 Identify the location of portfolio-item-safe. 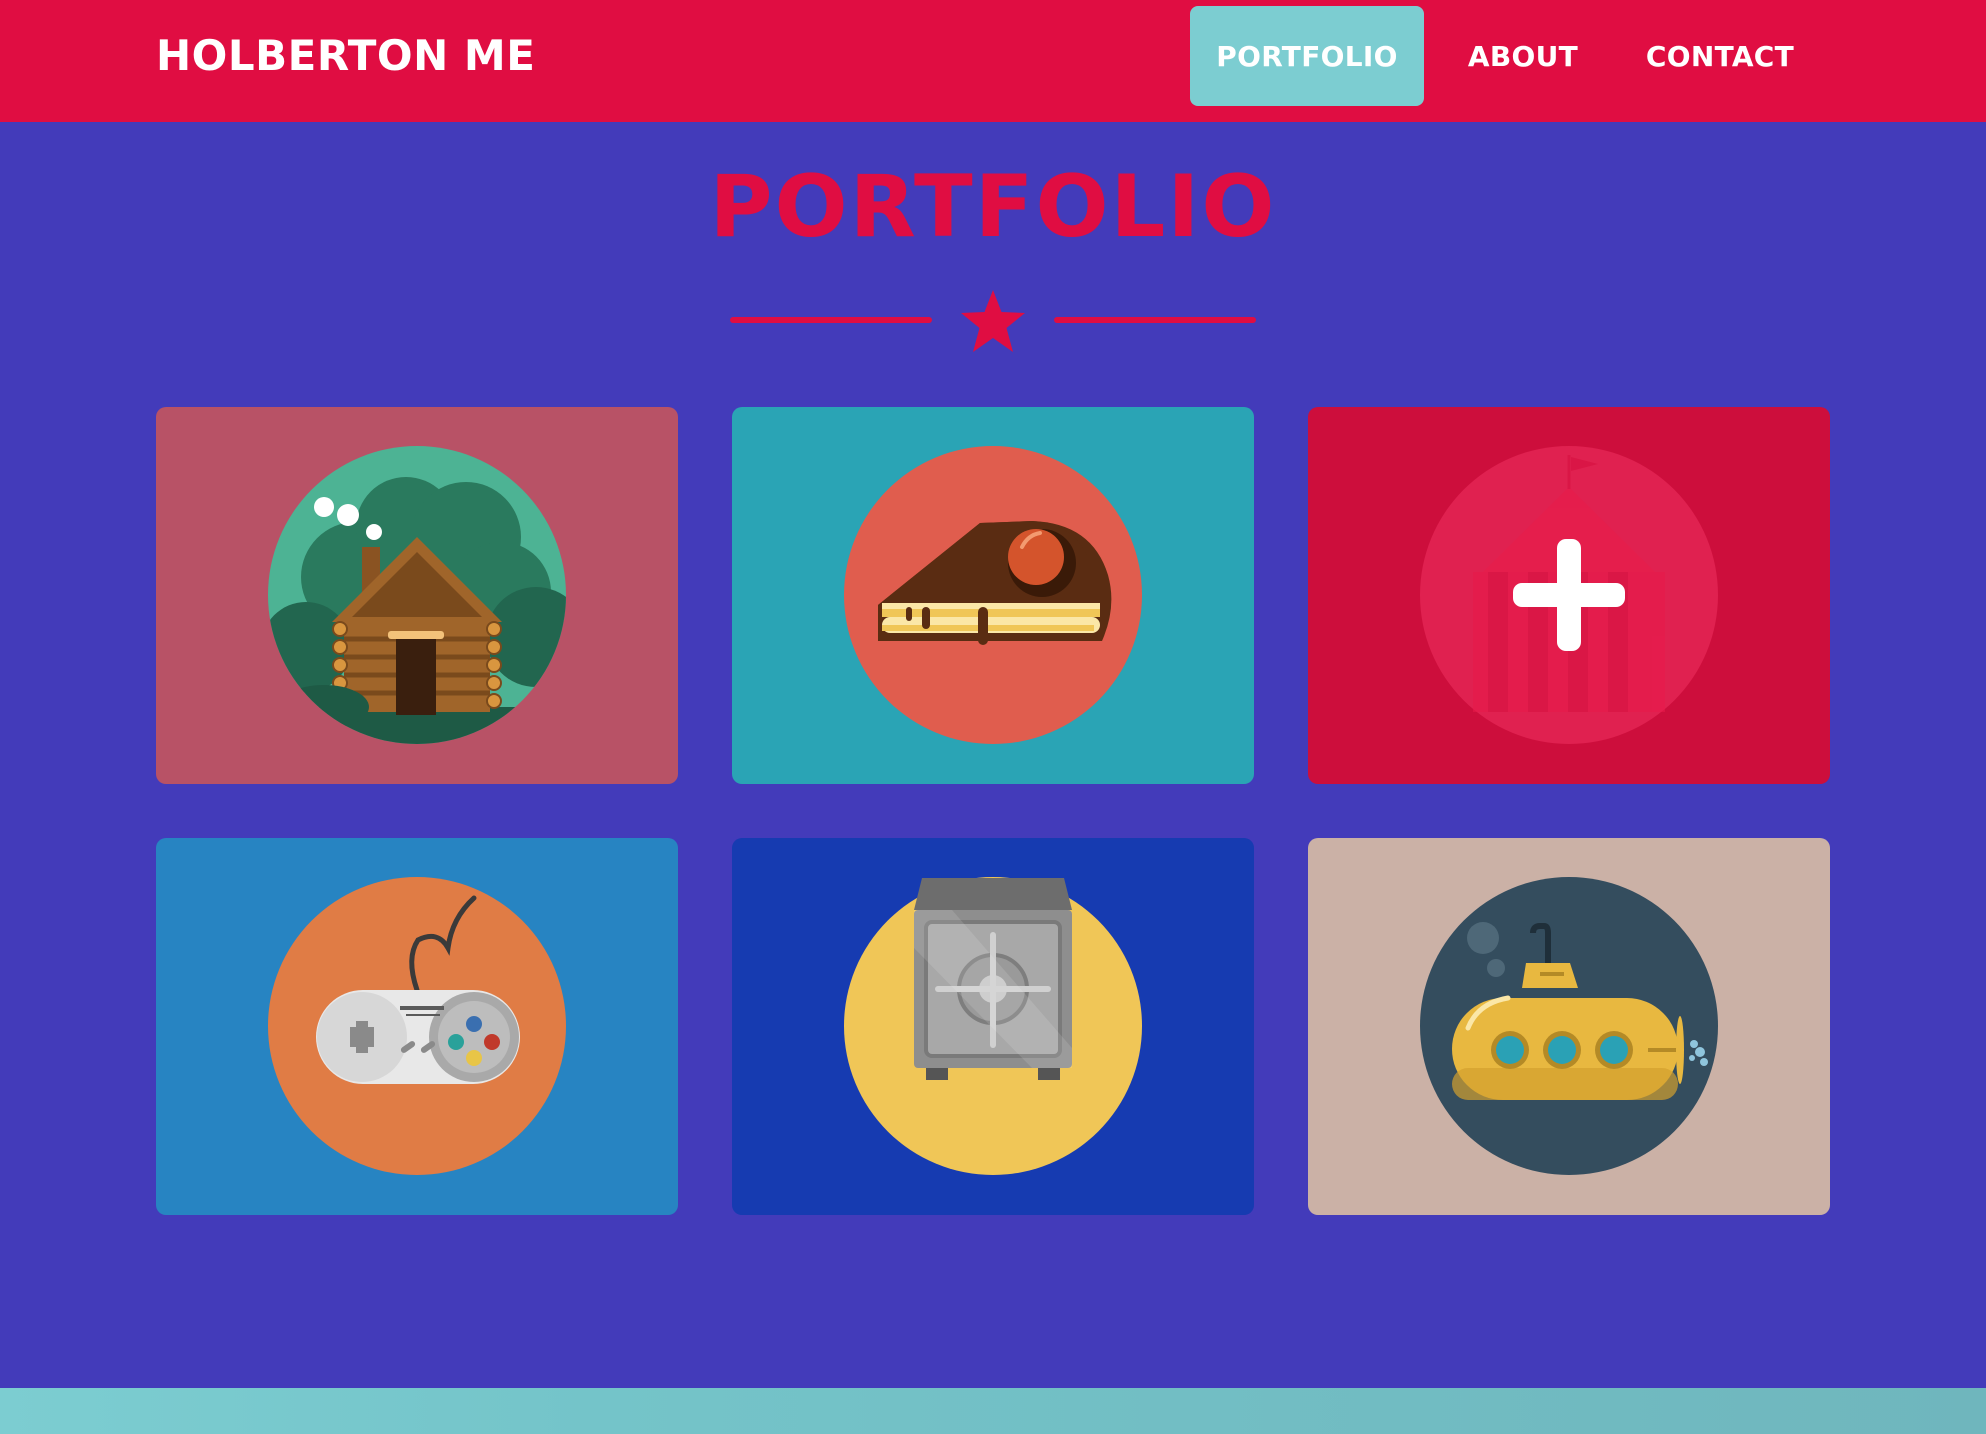
(993, 1026).